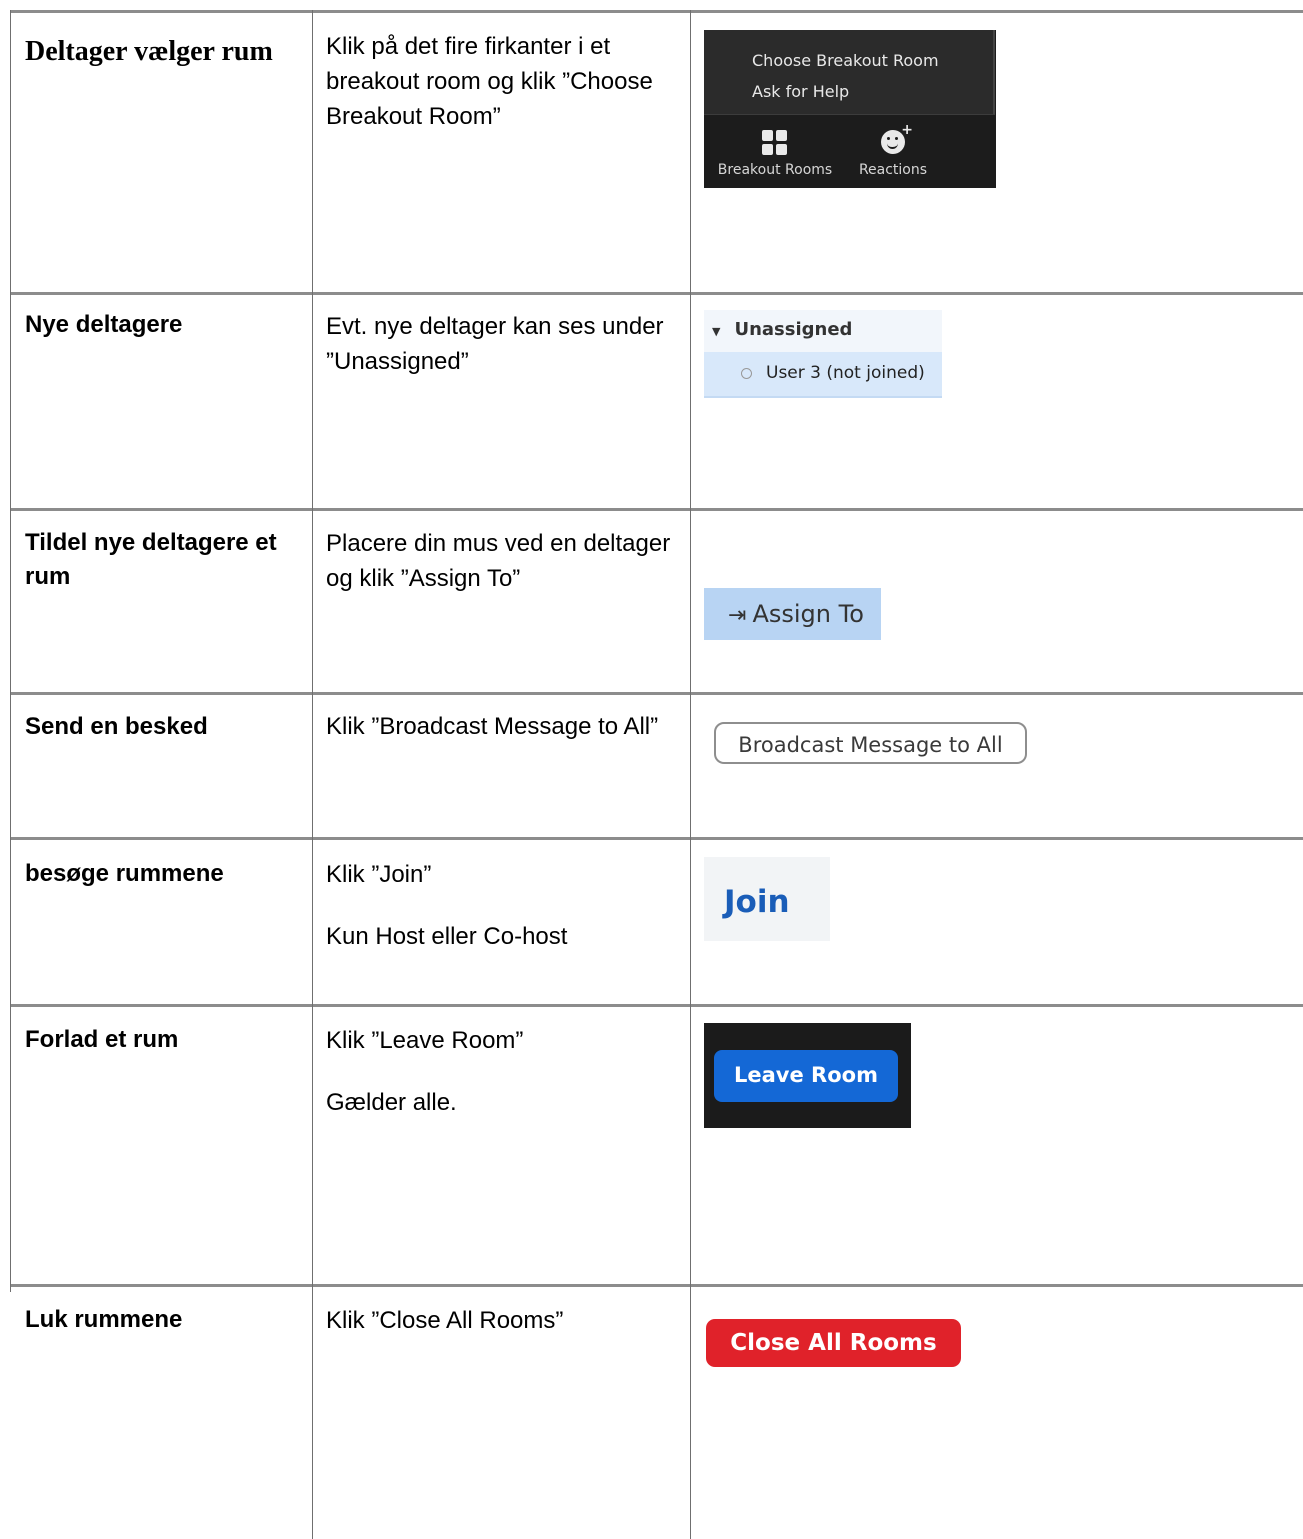  I want to click on participant-name: User 3 (not joined), so click(845, 373).